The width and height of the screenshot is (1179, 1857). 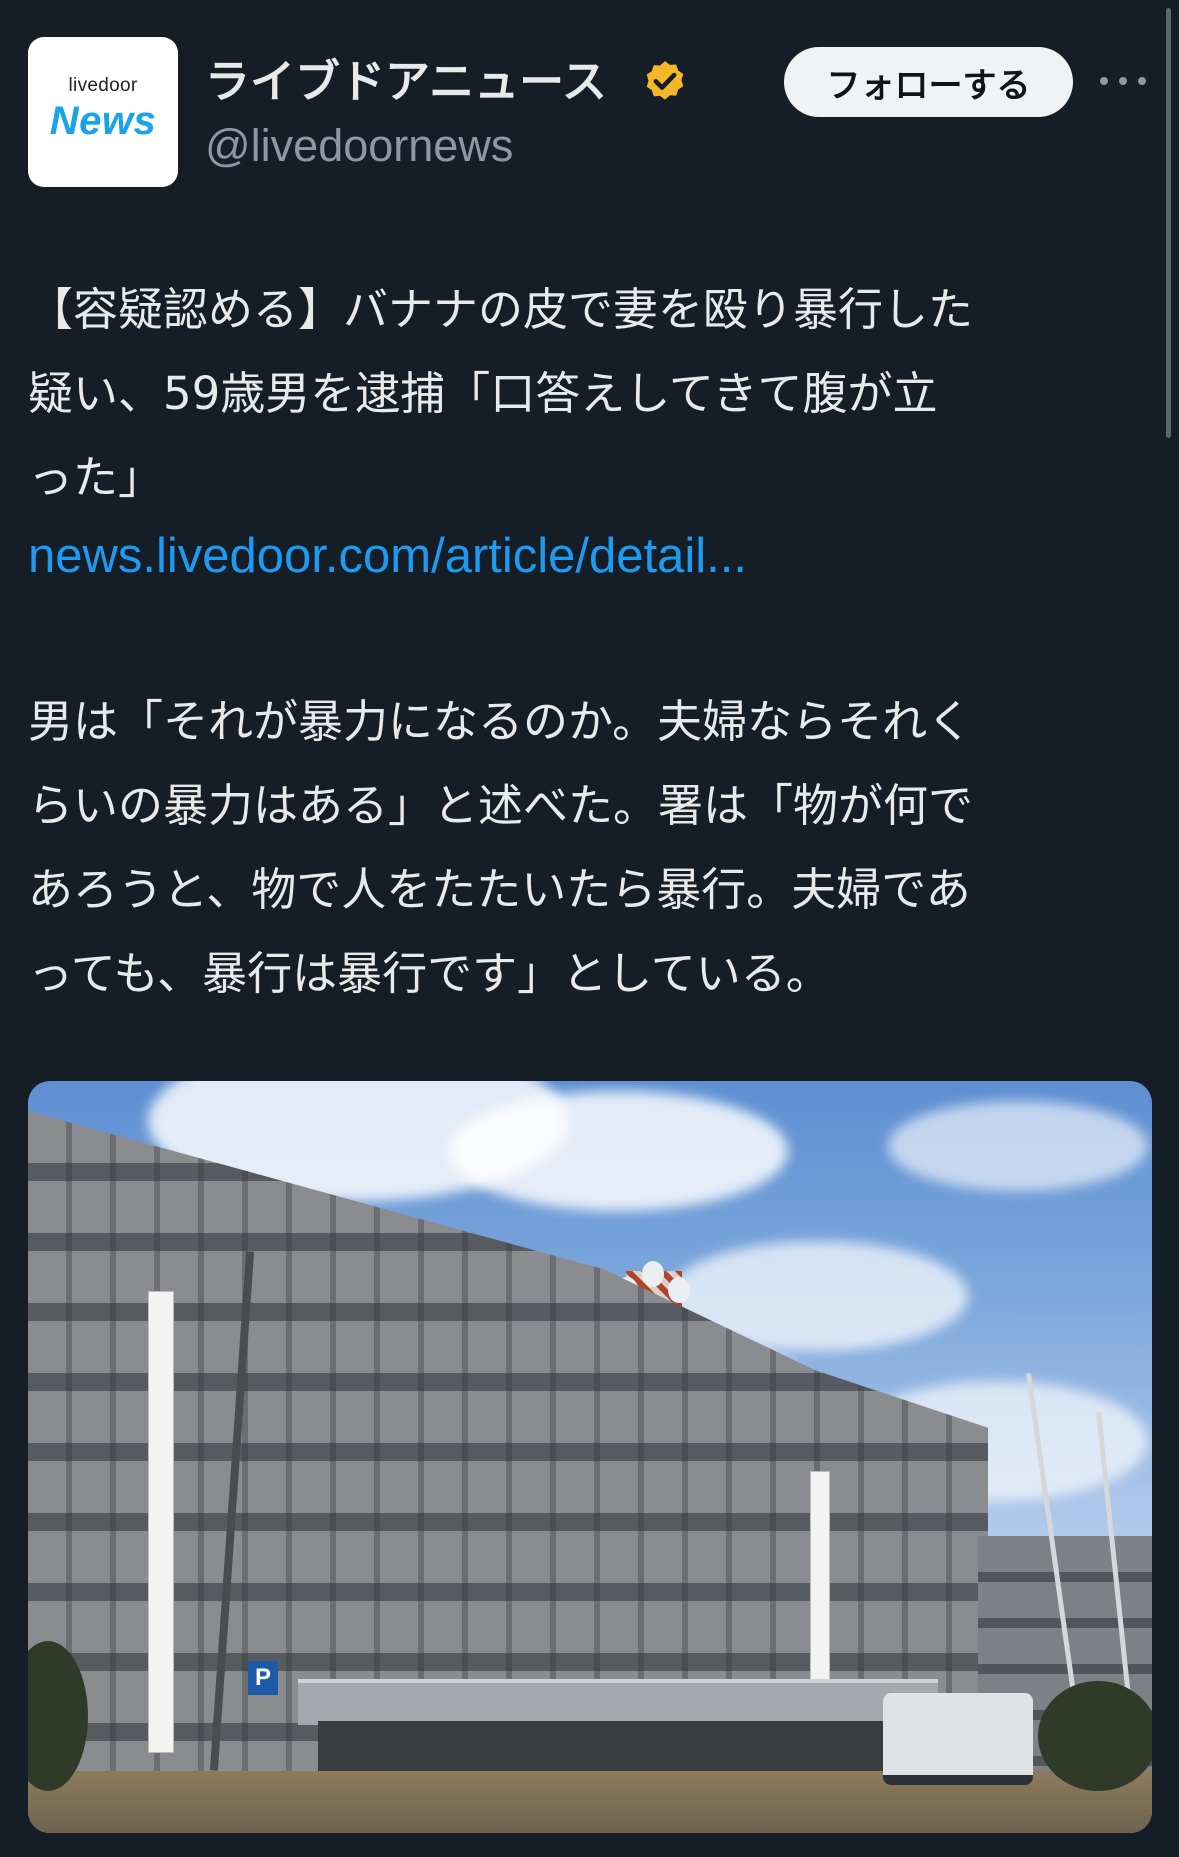 I want to click on text-line: 男は「それが暴力になるのか。夫婦ならそれく, so click(x=500, y=721).